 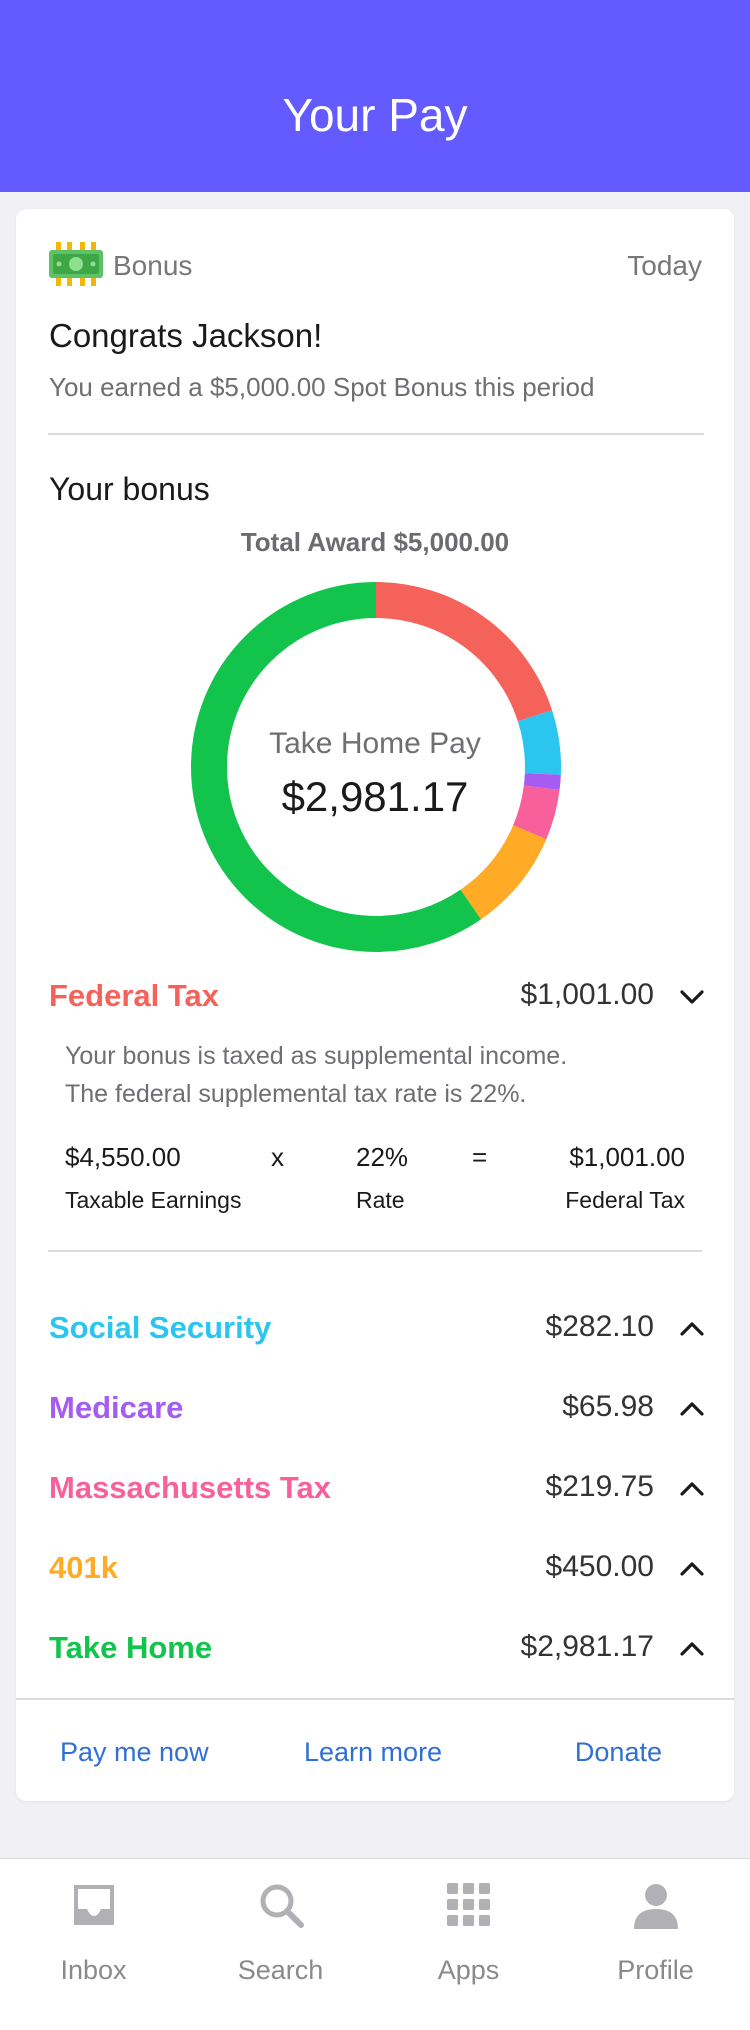 What do you see at coordinates (468, 1970) in the screenshot?
I see `tab-label: Apps` at bounding box center [468, 1970].